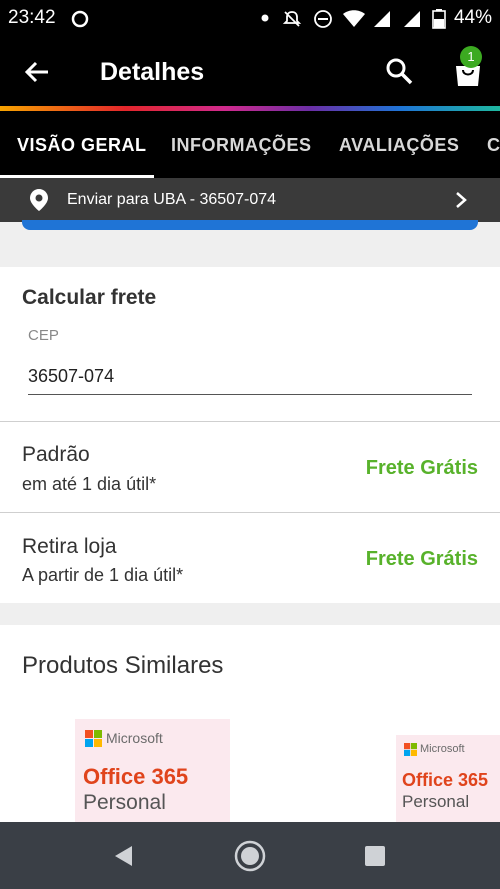  I want to click on sync-icon, so click(80, 19).